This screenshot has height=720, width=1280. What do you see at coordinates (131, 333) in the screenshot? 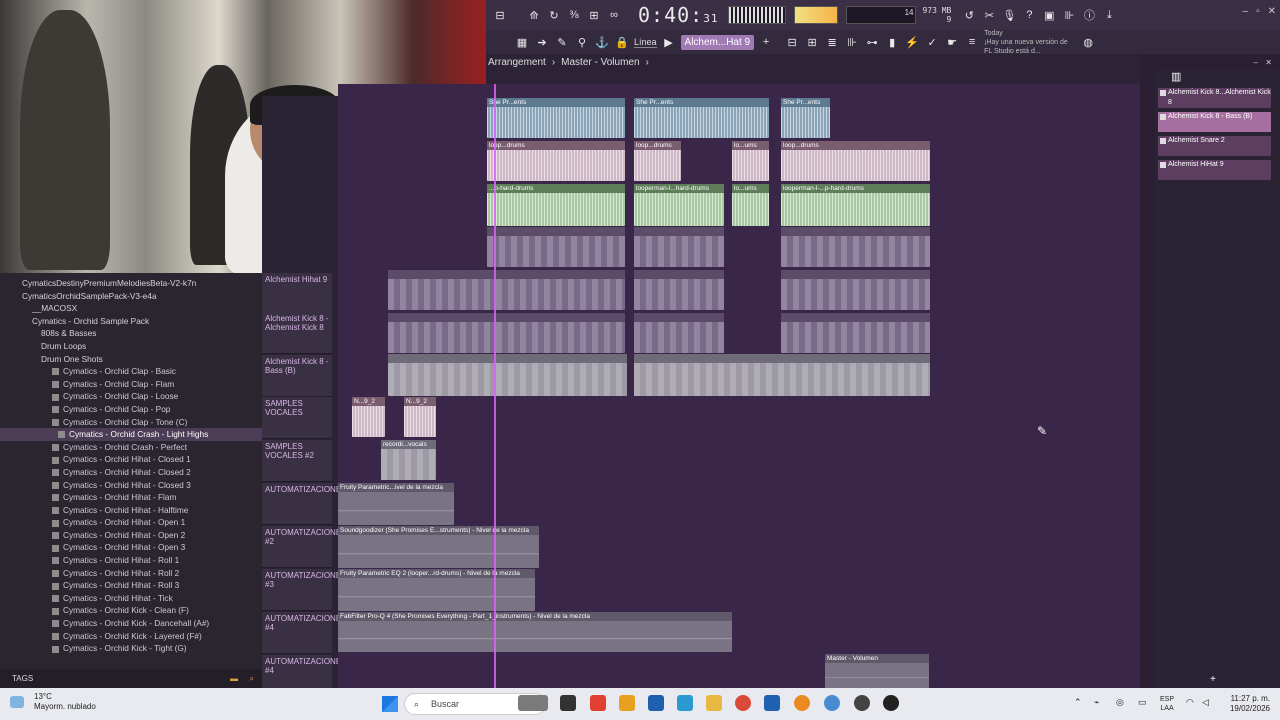
I see `browser-folder: 808s & Basses` at bounding box center [131, 333].